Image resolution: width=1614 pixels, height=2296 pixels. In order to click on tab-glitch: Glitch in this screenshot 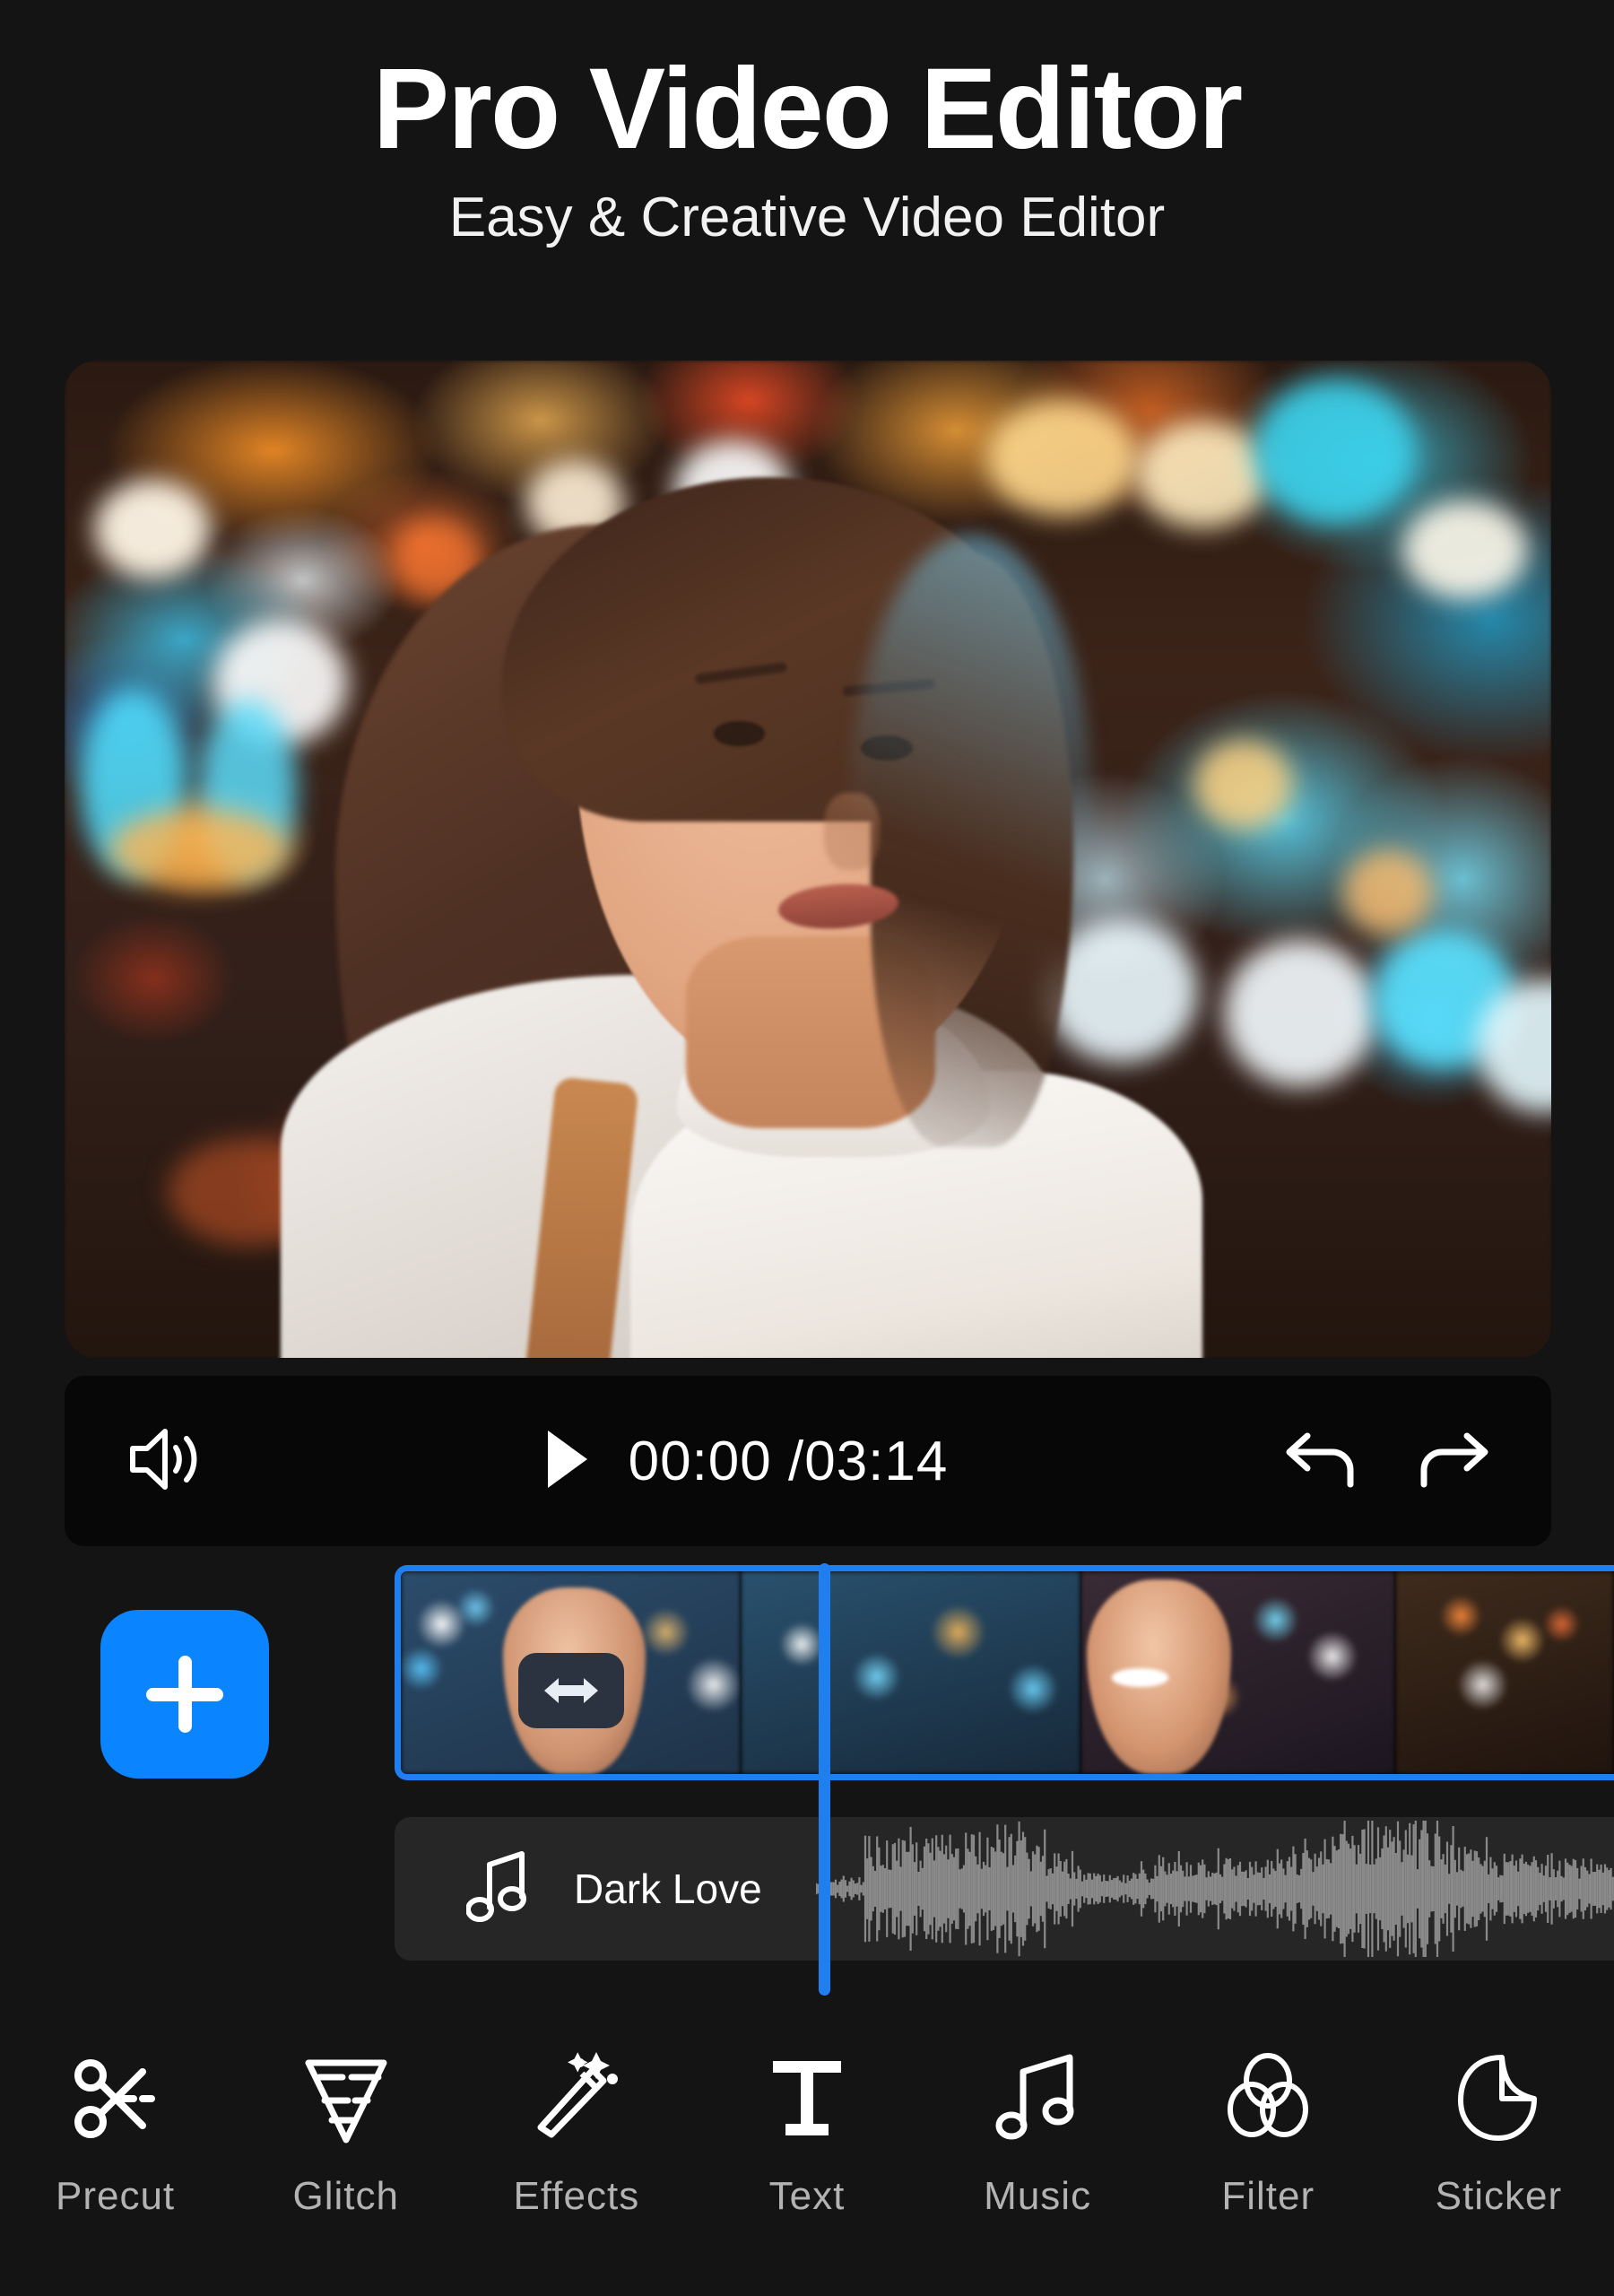, I will do `click(345, 2132)`.